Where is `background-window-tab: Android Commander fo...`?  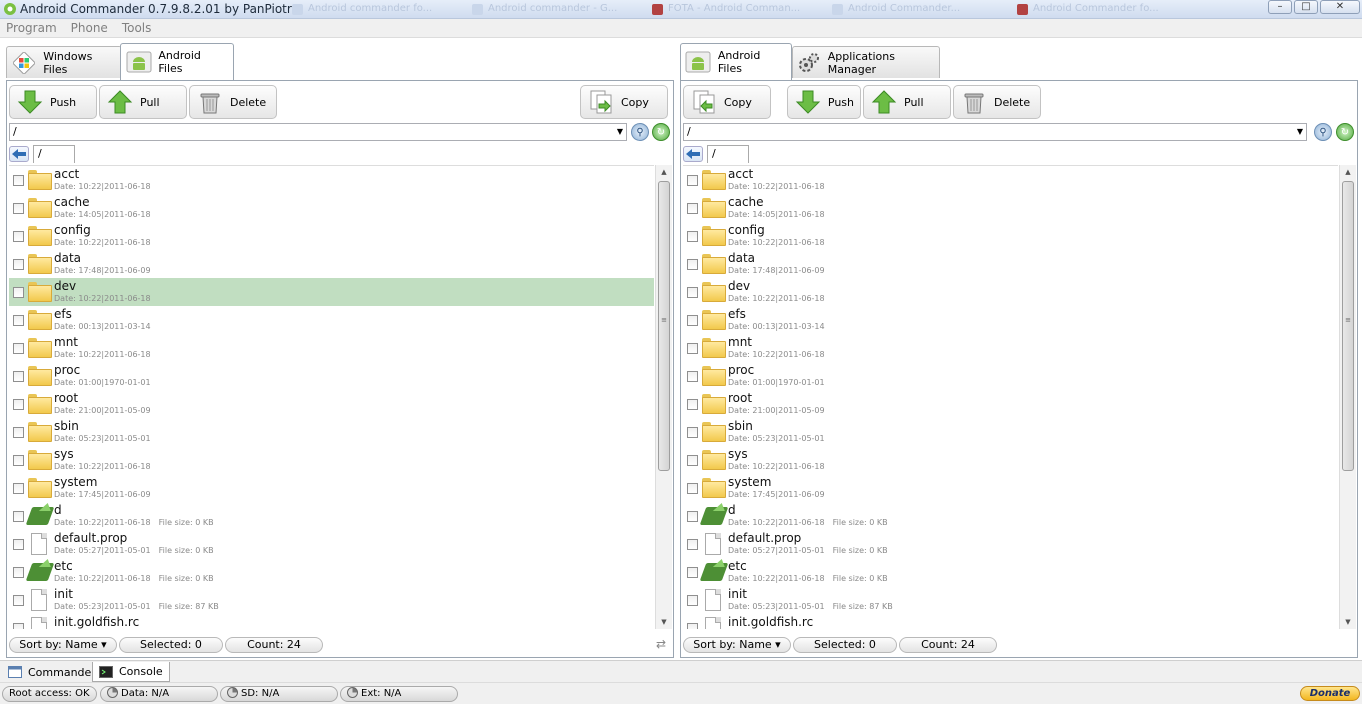
background-window-tab: Android Commander fo... is located at coordinates (1100, 10).